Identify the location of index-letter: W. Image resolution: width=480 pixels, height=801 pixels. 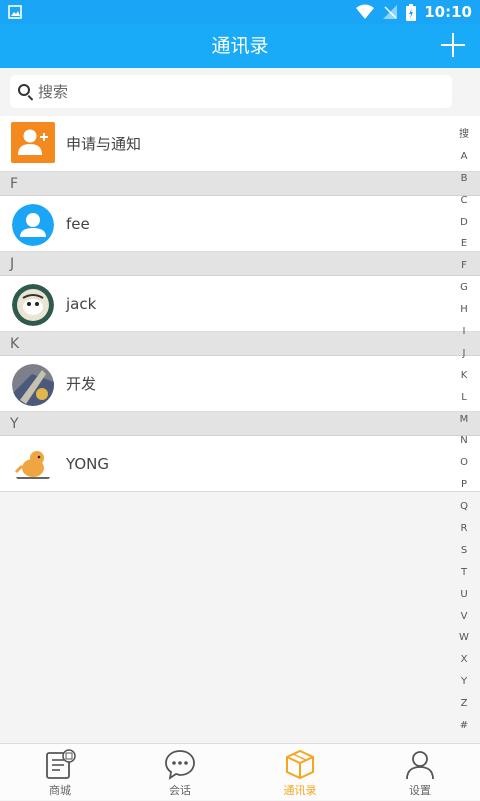
(464, 638).